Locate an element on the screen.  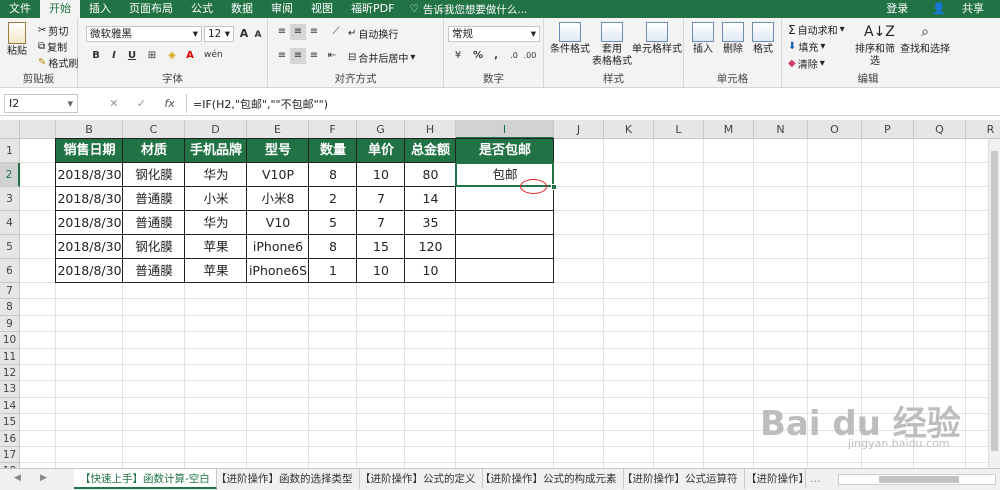
row-header: 2 is located at coordinates (10, 175).